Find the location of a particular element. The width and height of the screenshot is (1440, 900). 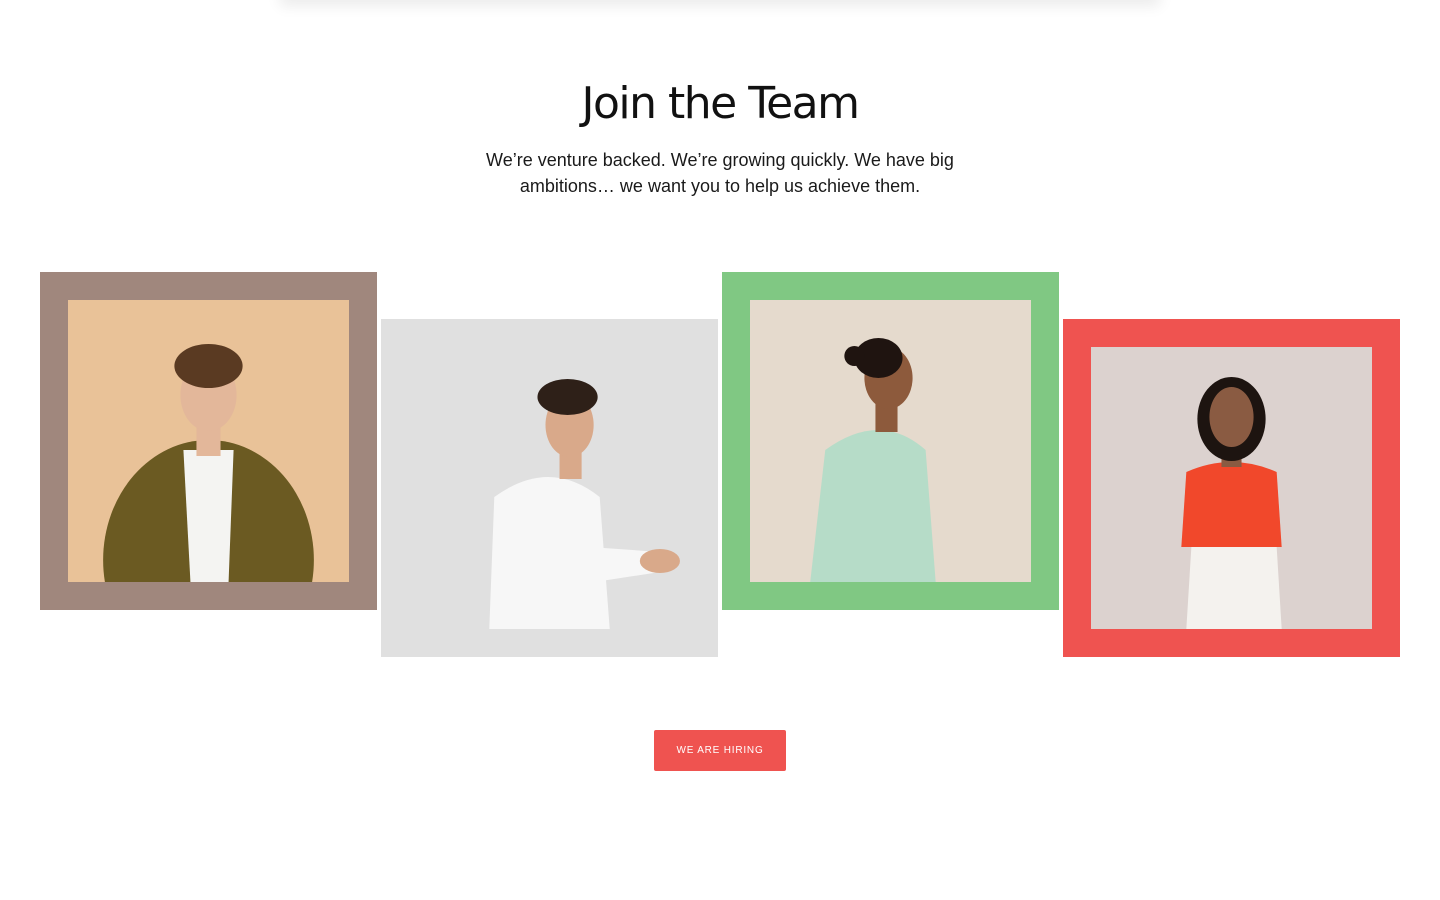

page-title: Join the Team is located at coordinates (720, 103).